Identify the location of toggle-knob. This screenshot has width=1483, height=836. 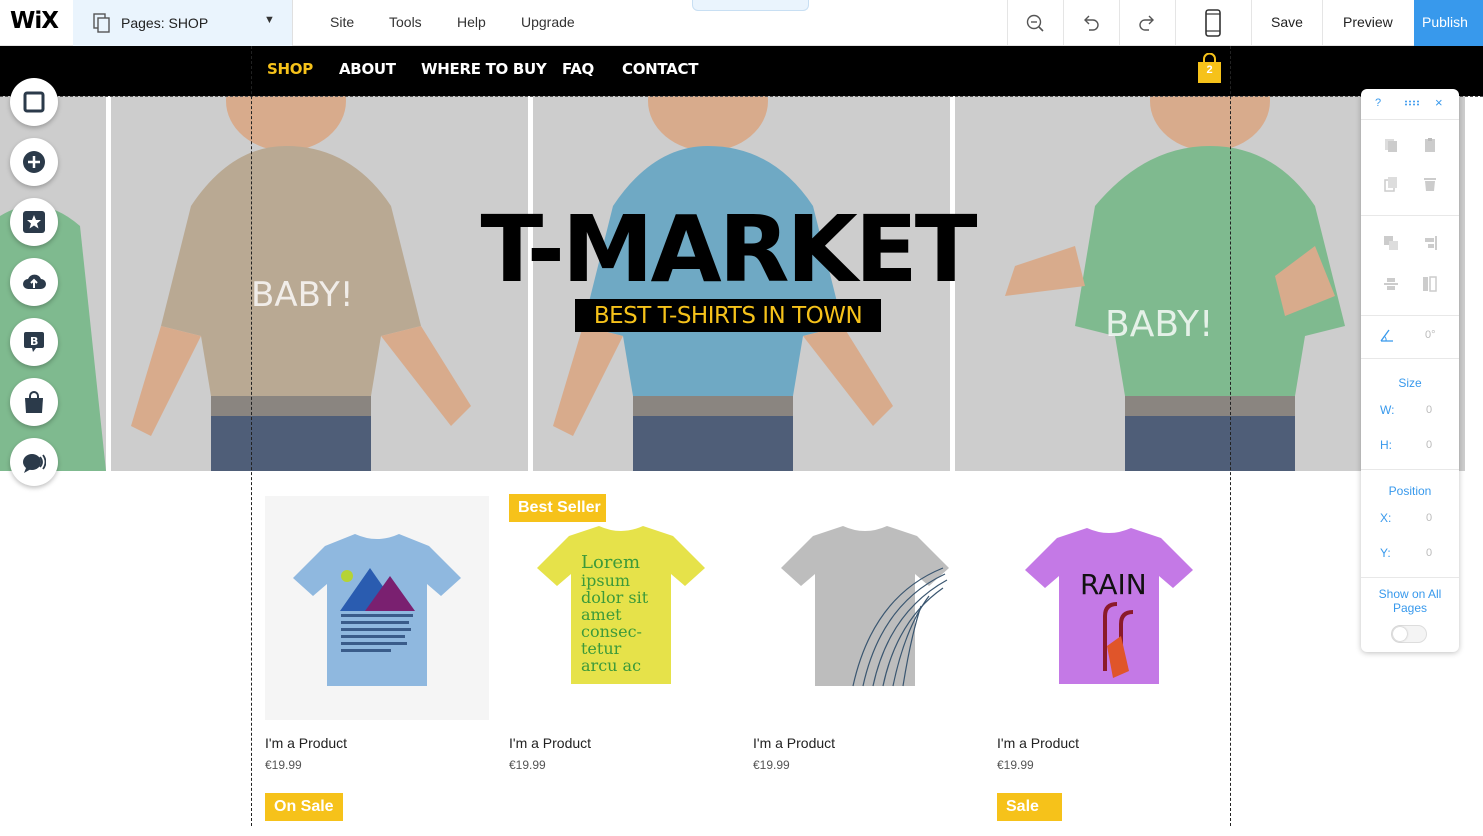
(1400, 634).